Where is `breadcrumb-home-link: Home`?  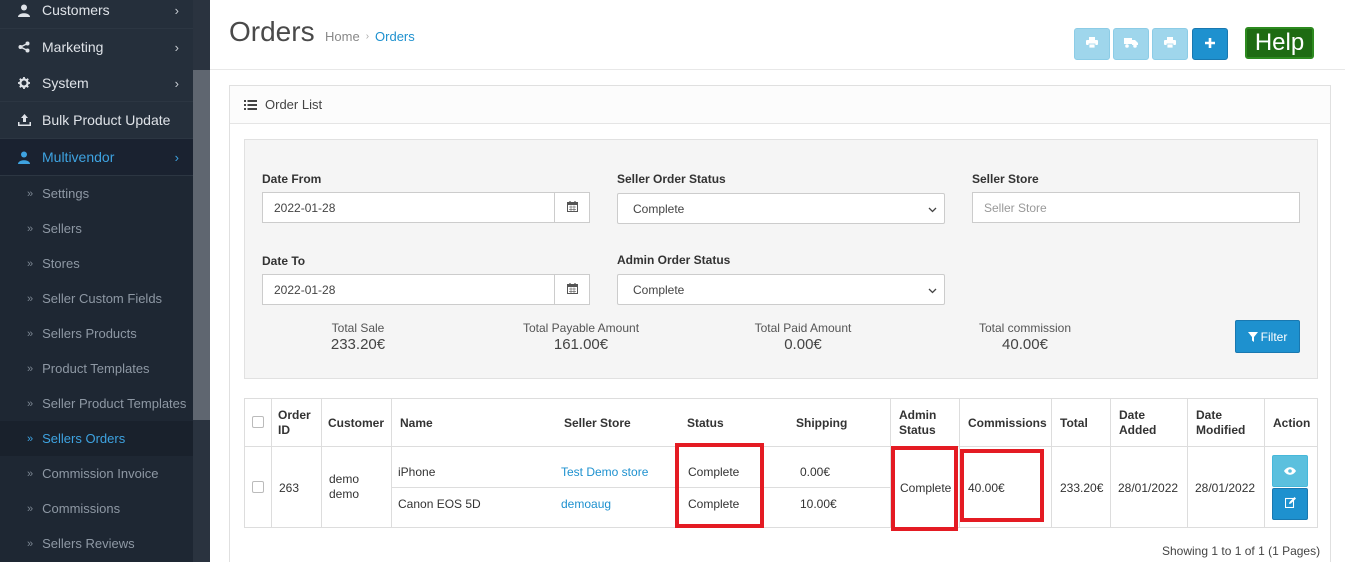 breadcrumb-home-link: Home is located at coordinates (342, 36).